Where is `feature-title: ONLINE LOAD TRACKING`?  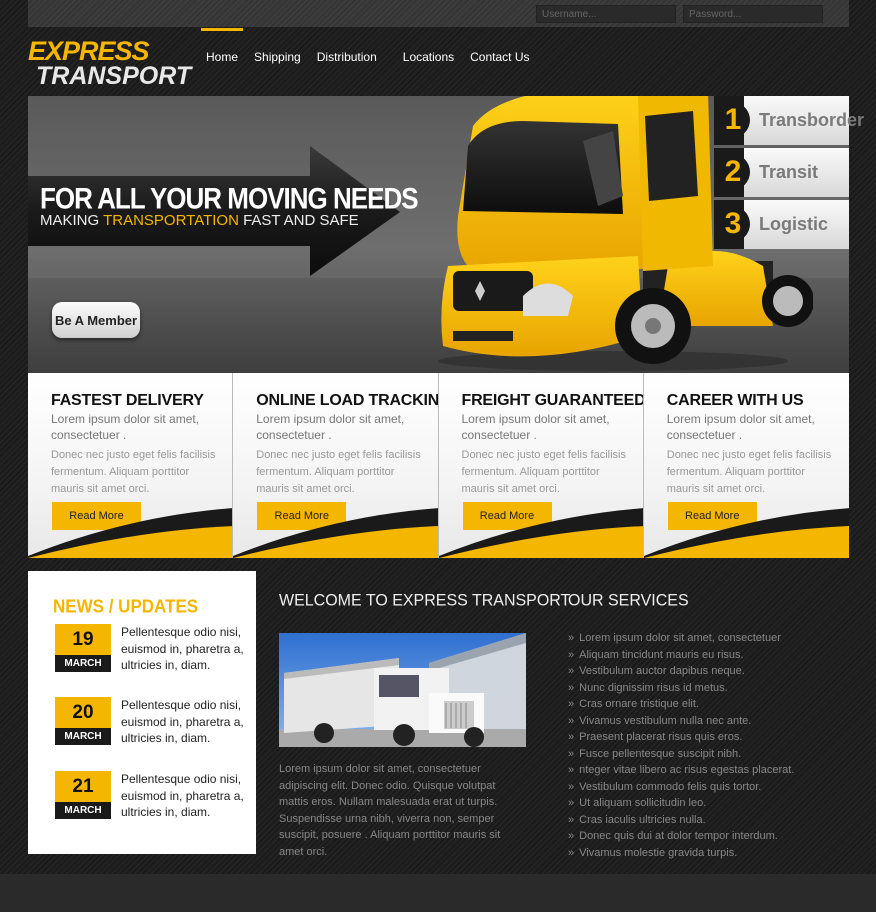 feature-title: ONLINE LOAD TRACKING is located at coordinates (347, 400).